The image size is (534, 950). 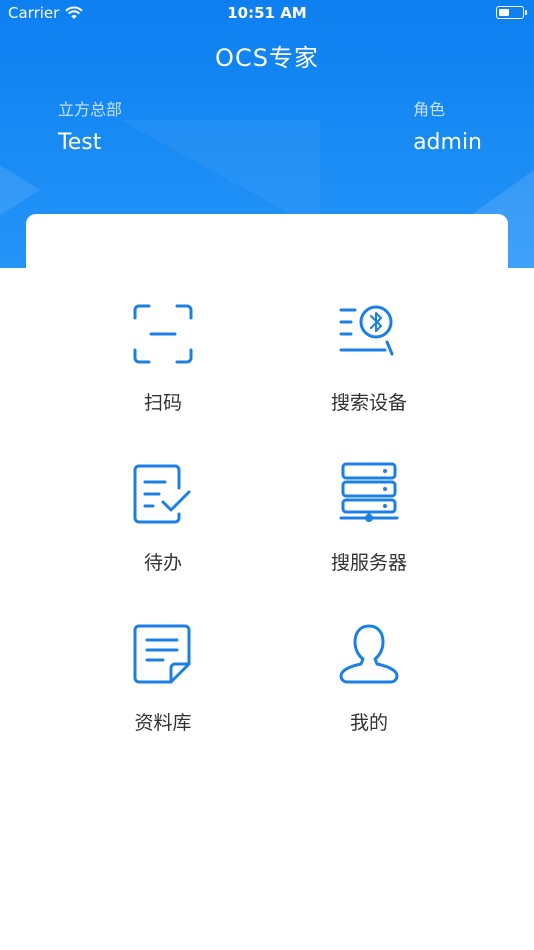 I want to click on menu-label-mine: 我的, so click(x=368, y=723).